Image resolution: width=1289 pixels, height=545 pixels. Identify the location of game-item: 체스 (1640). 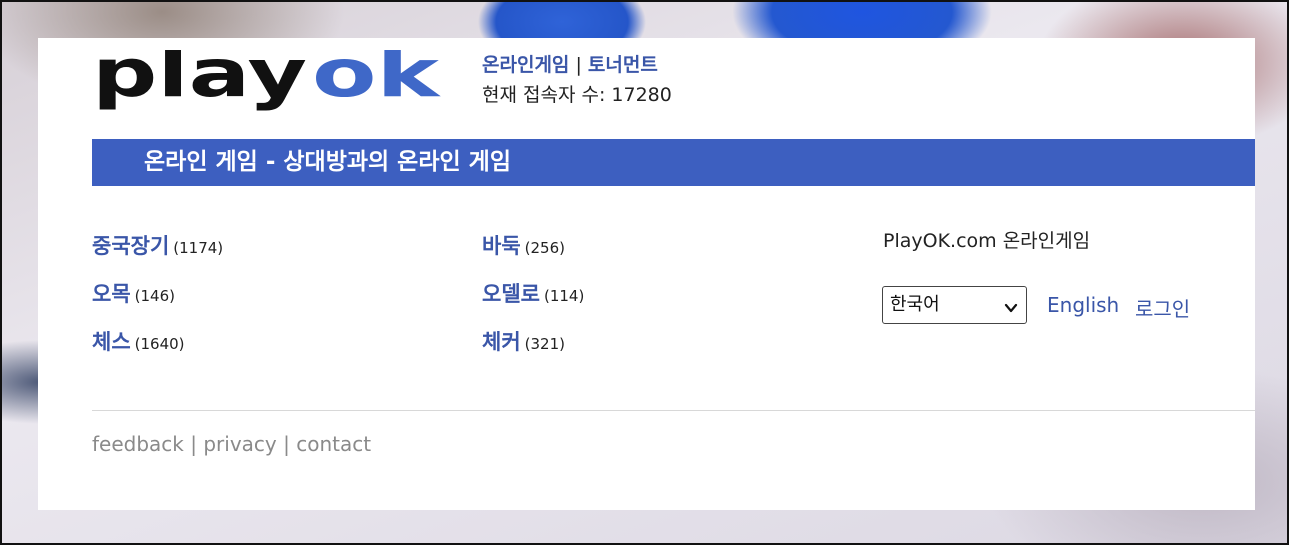
(138, 341).